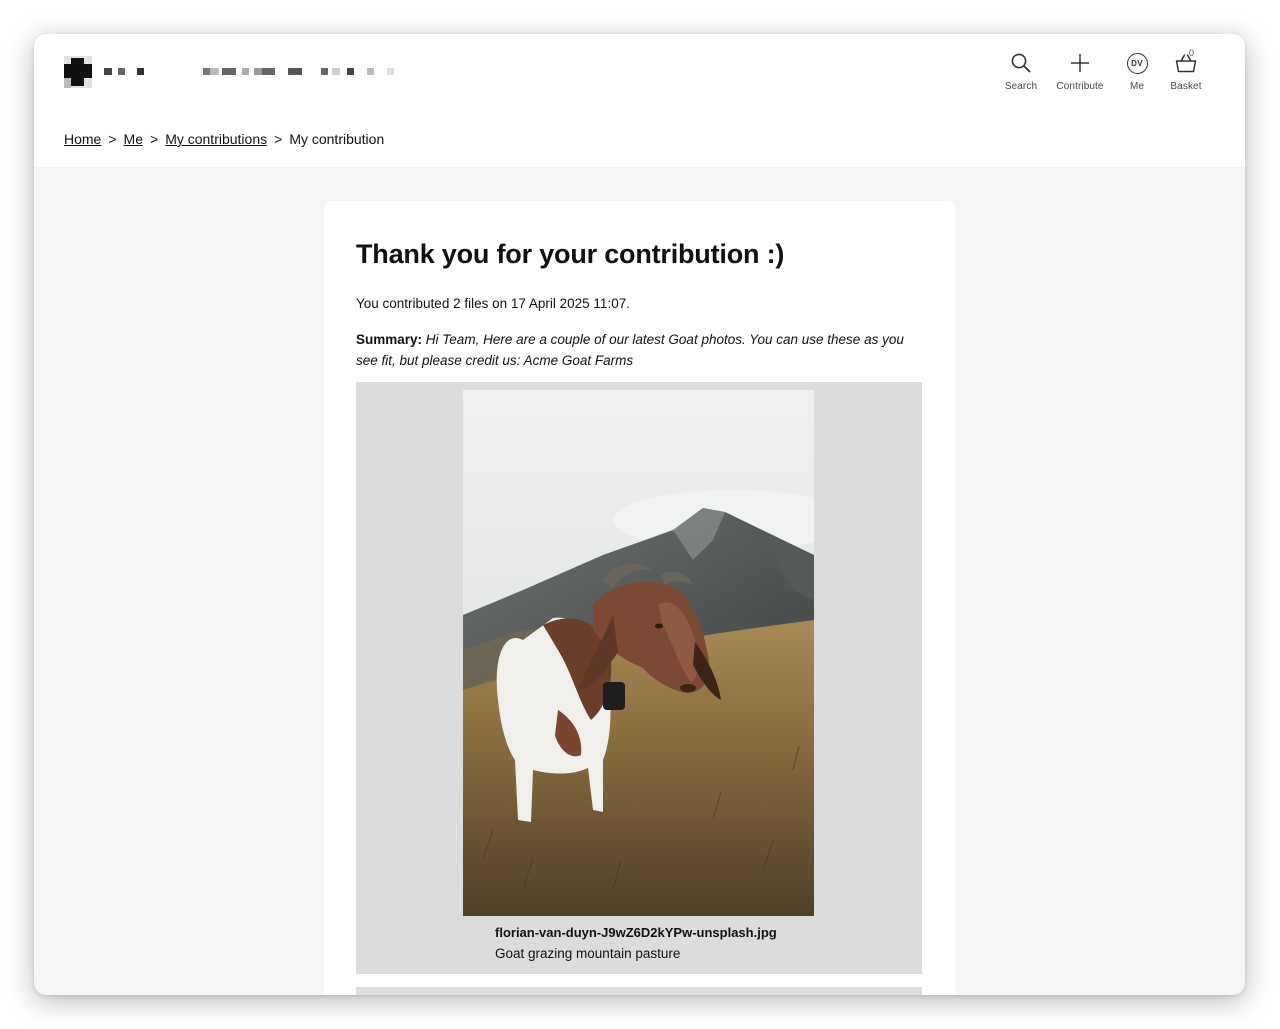 This screenshot has height=1029, width=1280. Describe the element at coordinates (1080, 86) in the screenshot. I see `contribute-label: Contribute` at that location.